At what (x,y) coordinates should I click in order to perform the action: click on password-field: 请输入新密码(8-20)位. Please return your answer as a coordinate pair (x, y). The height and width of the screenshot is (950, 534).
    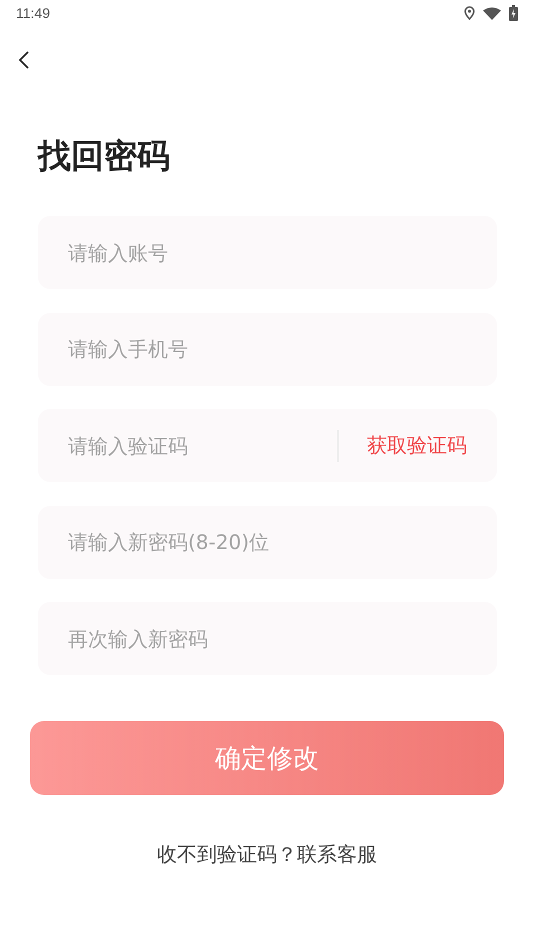
    Looking at the image, I should click on (267, 542).